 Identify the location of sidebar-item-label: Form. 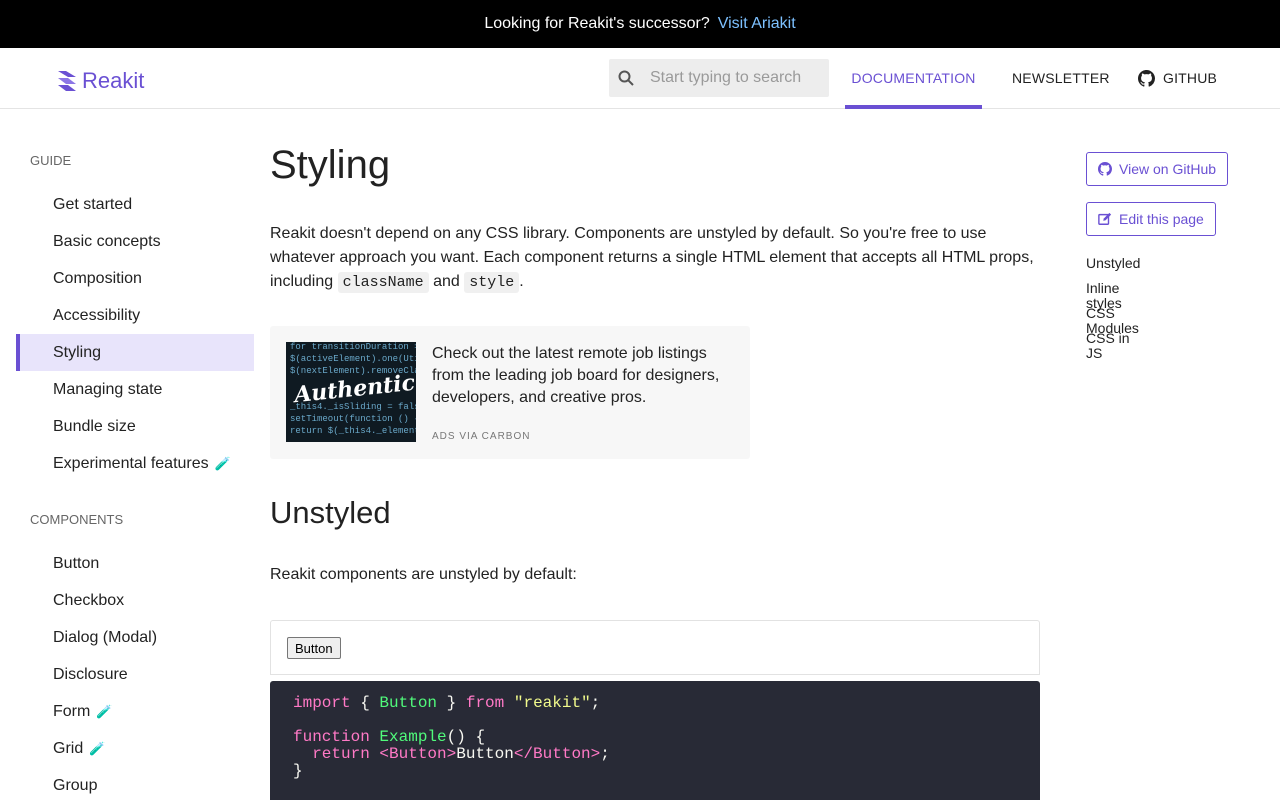
(72, 711).